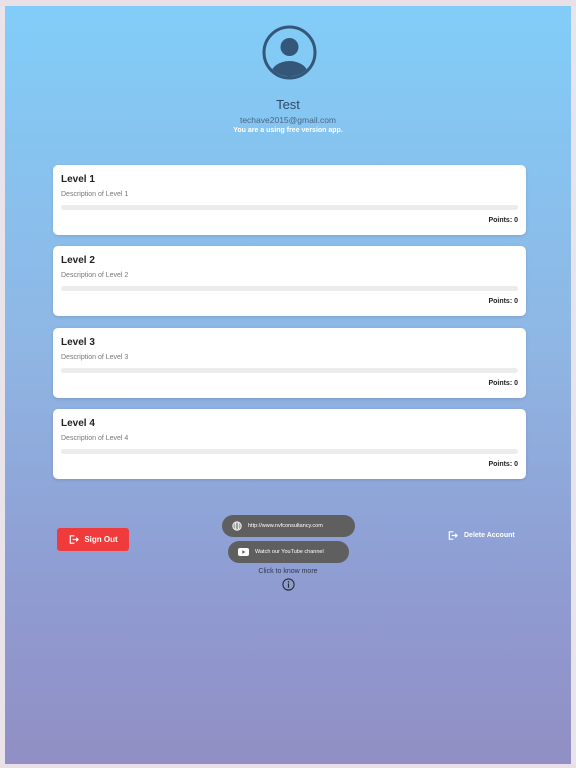  What do you see at coordinates (288, 120) in the screenshot?
I see `profile-email: techave2015@gmail.com` at bounding box center [288, 120].